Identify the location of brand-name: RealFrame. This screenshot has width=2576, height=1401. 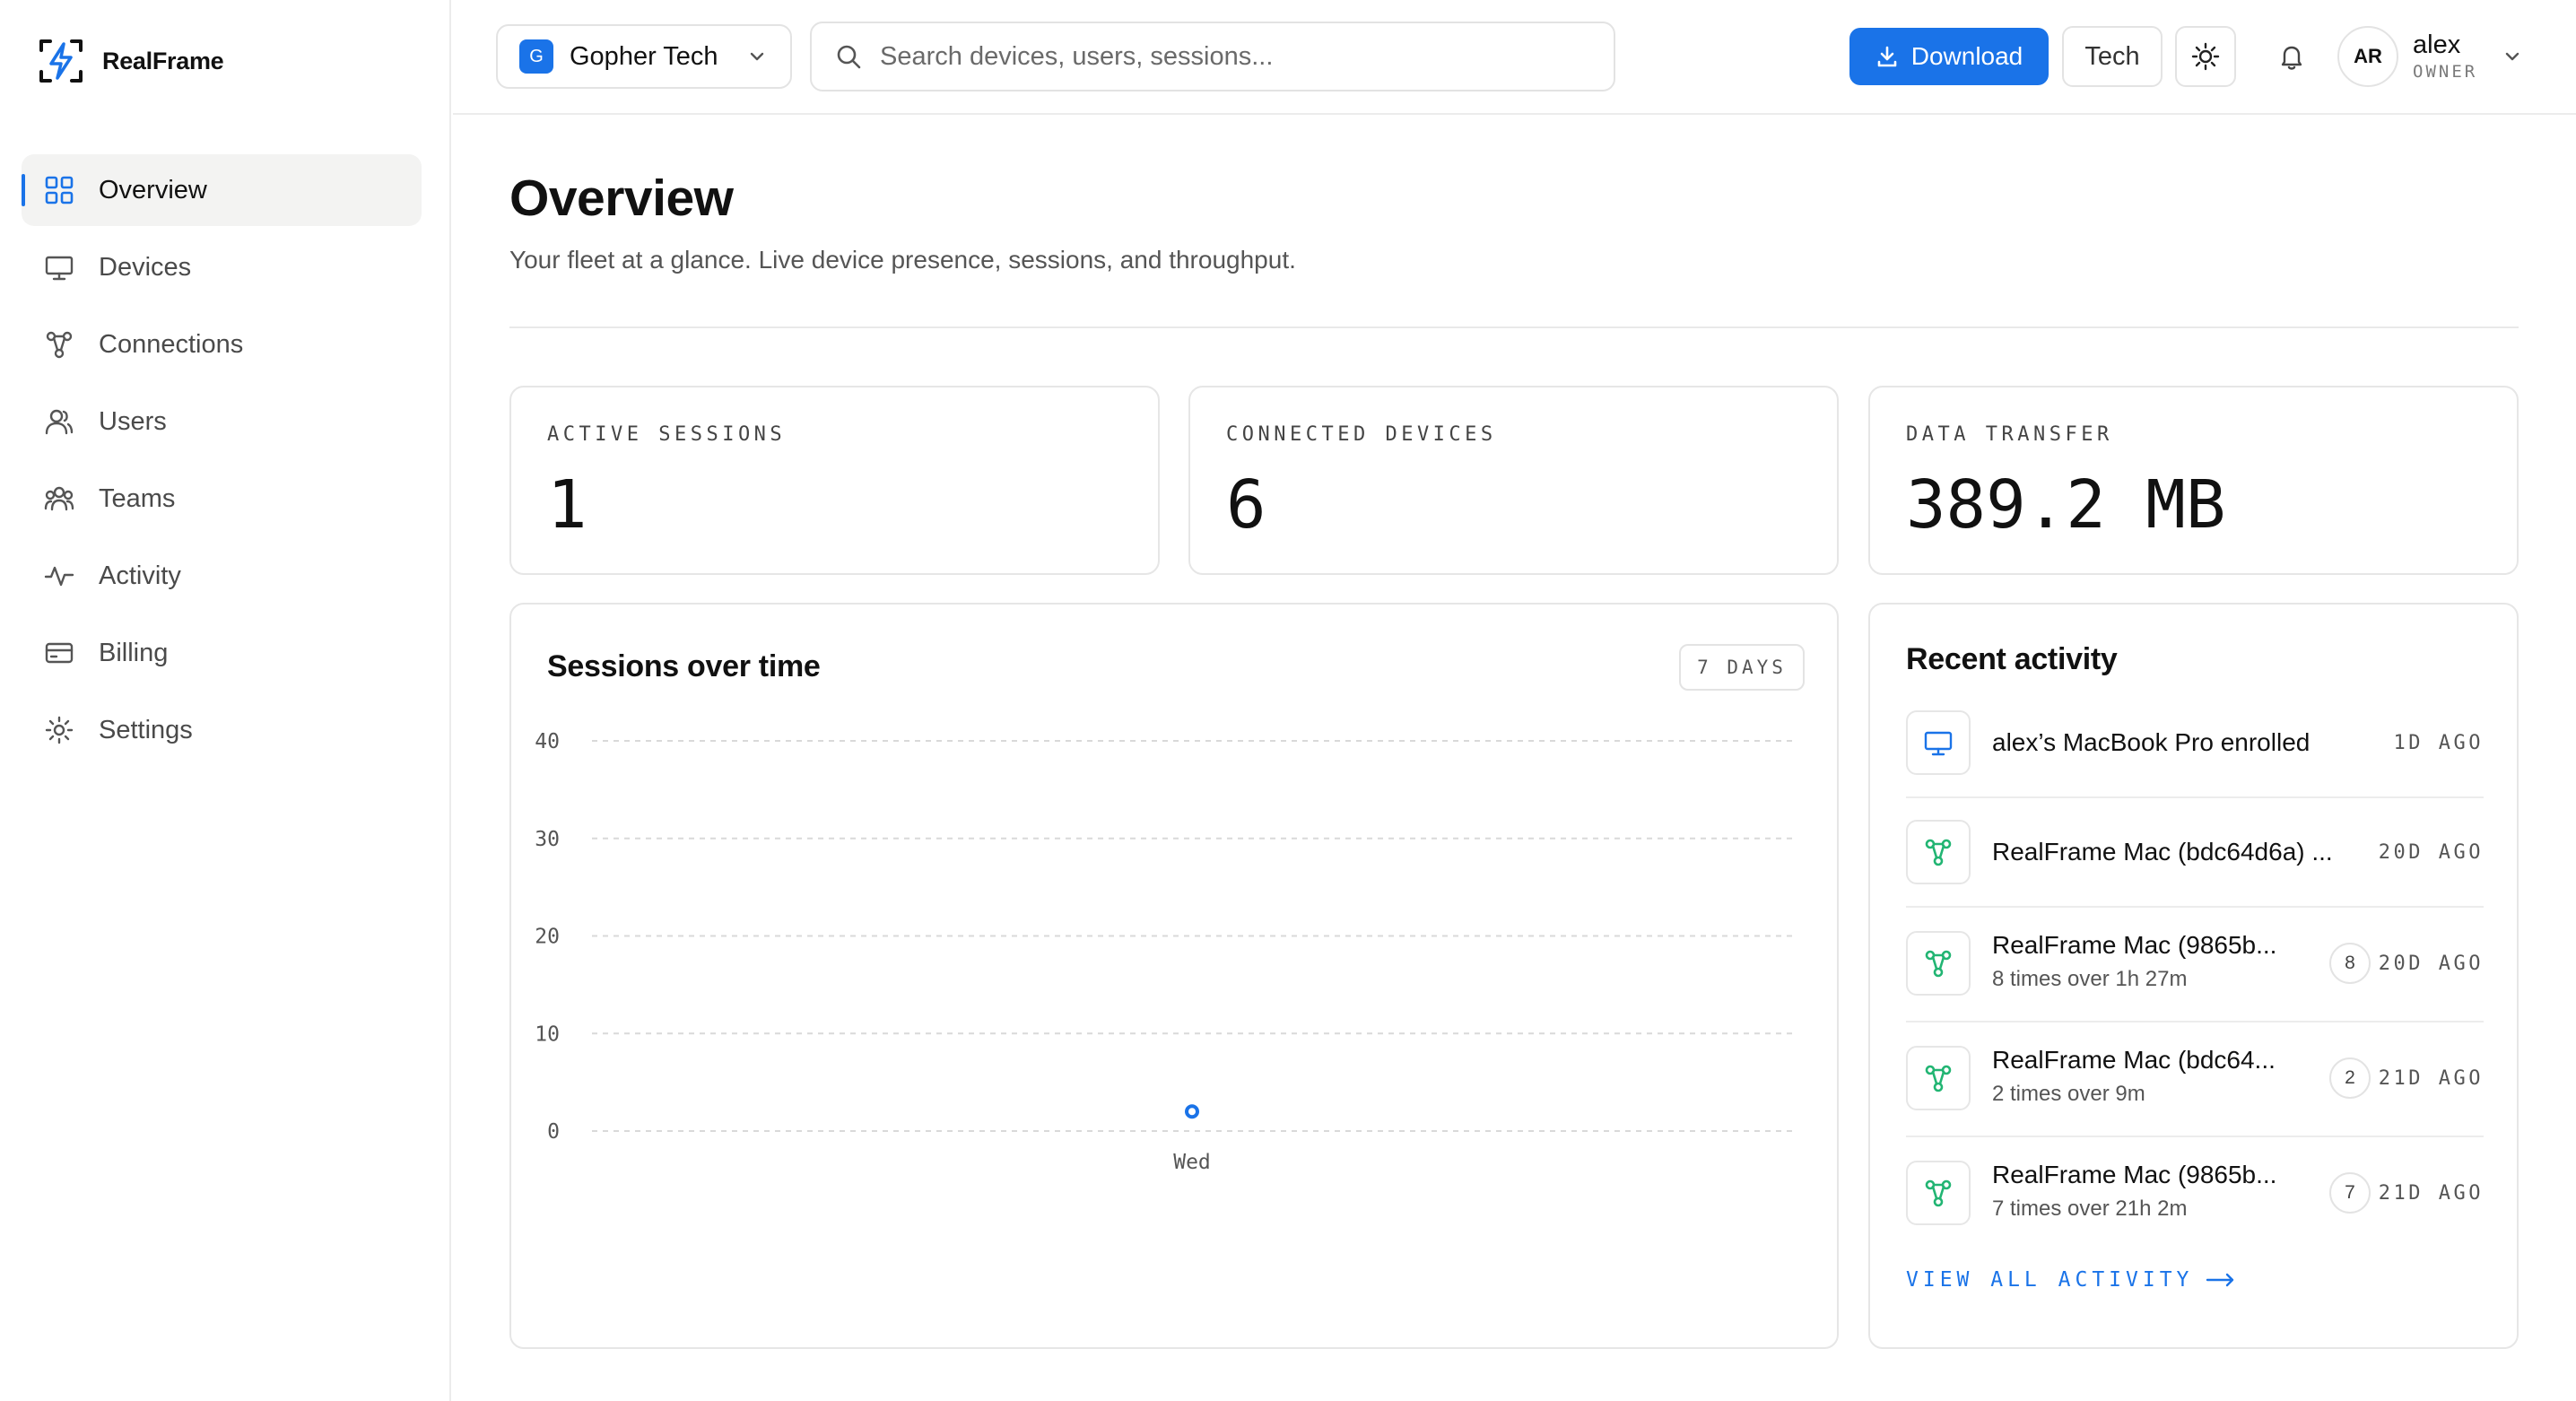
(163, 61).